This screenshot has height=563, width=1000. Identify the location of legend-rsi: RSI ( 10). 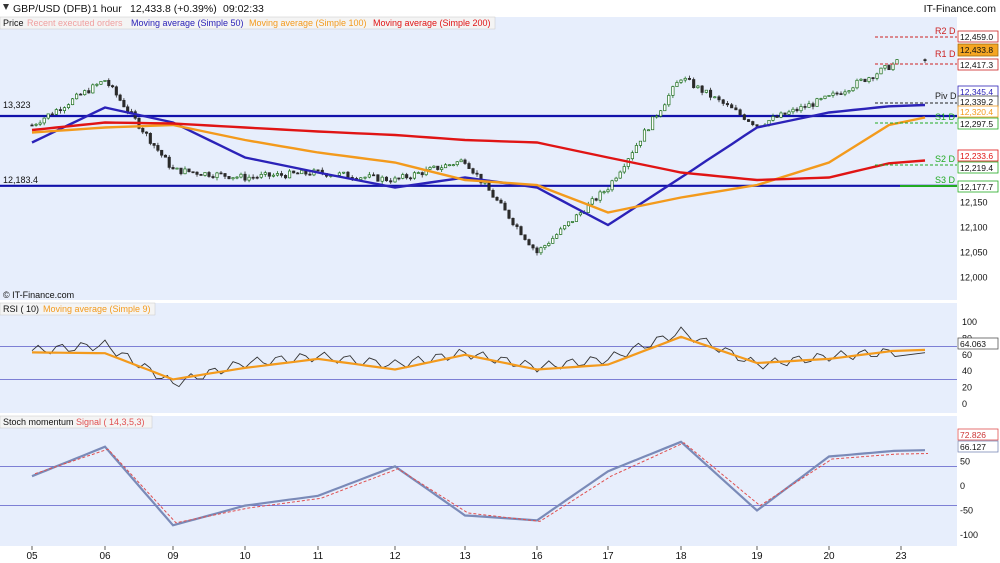
(21, 309).